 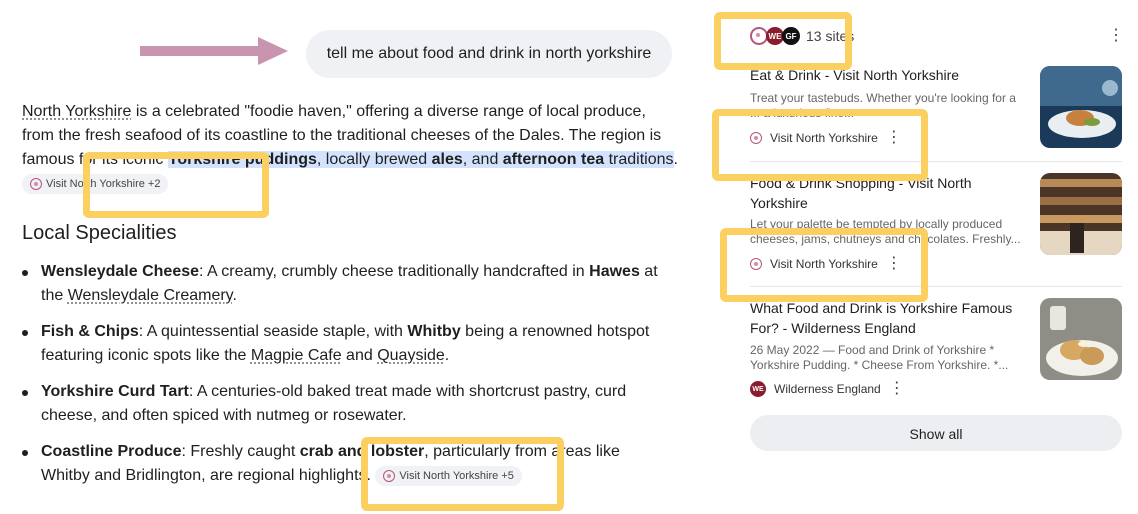 I want to click on magpie-cafe-link: Magpie Cafe, so click(x=296, y=355).